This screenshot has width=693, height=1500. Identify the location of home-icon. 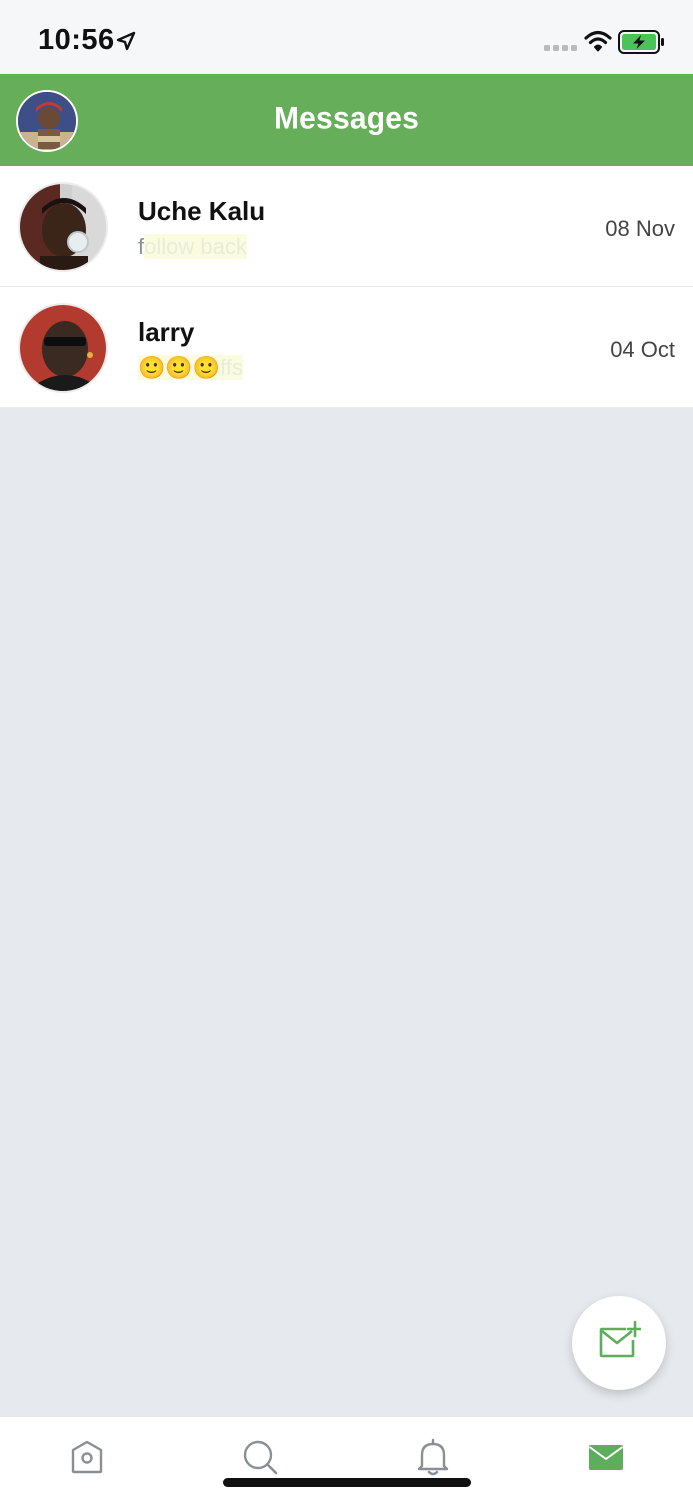
(87, 1457).